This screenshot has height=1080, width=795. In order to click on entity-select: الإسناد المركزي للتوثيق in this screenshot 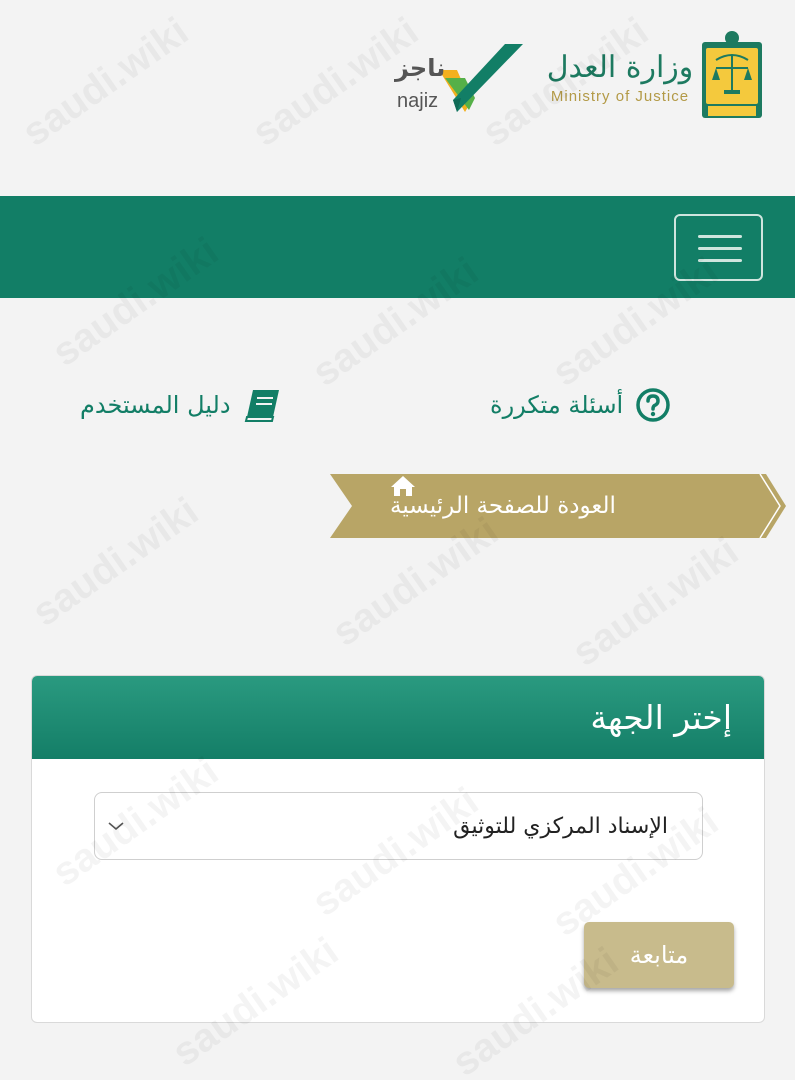, I will do `click(398, 826)`.